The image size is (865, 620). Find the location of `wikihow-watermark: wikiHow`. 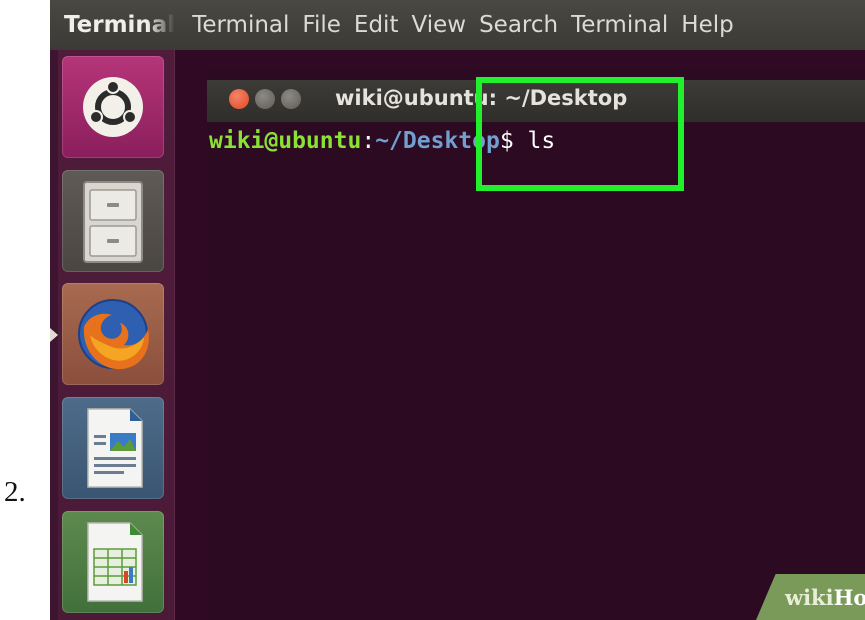

wikihow-watermark: wikiHow is located at coordinates (825, 597).